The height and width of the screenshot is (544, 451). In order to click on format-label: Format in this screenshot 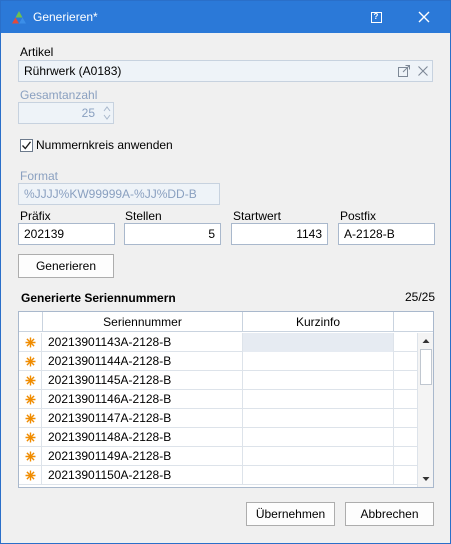, I will do `click(39, 176)`.